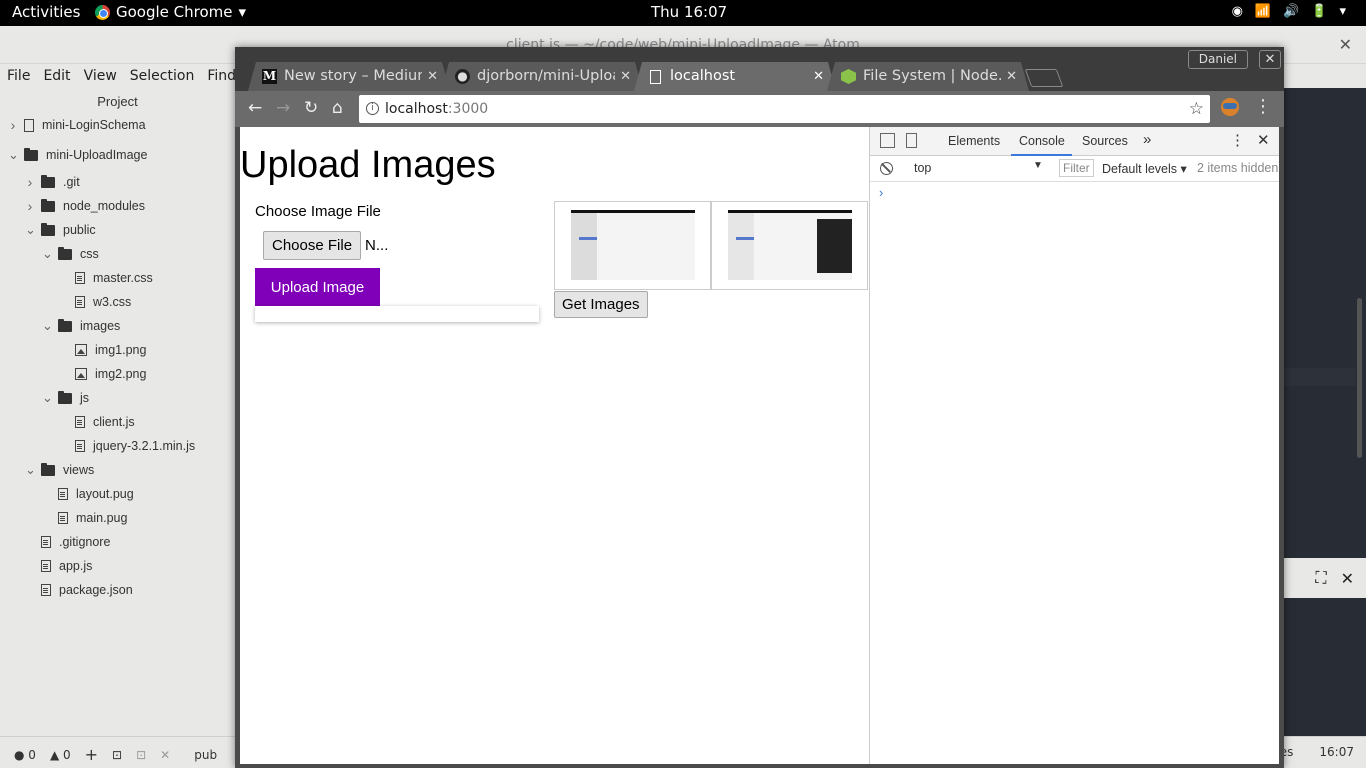 The height and width of the screenshot is (768, 1366). Describe the element at coordinates (317, 287) in the screenshot. I see `upload-image-button: Upload Image` at that location.